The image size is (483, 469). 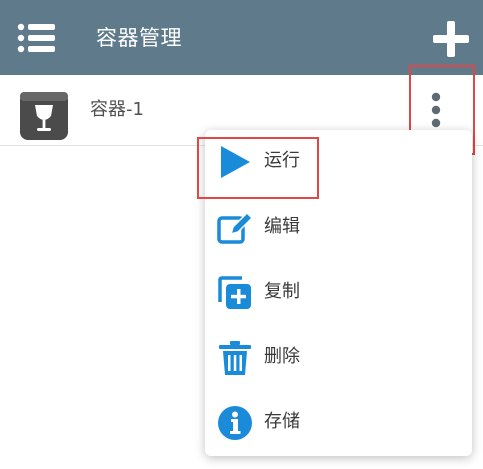 I want to click on menu-item-storage: 存储, so click(x=338, y=423).